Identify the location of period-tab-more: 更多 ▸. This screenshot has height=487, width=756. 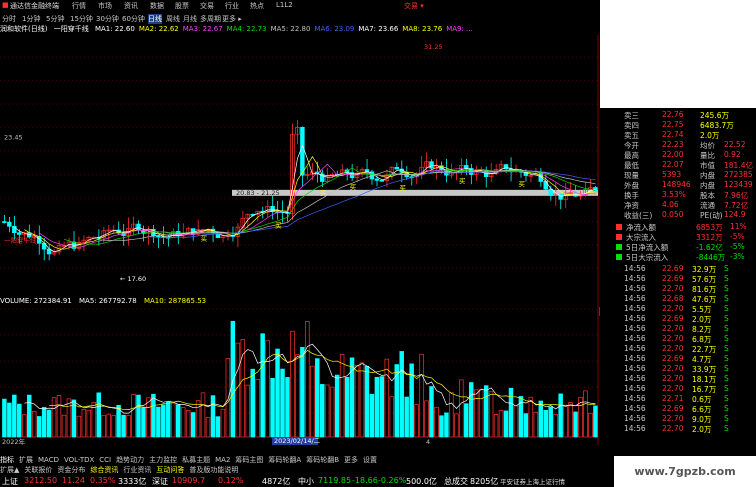
(232, 19).